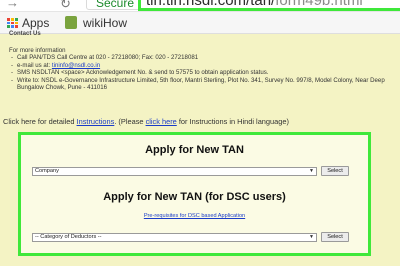 The height and width of the screenshot is (266, 400). I want to click on select-button: Select, so click(335, 171).